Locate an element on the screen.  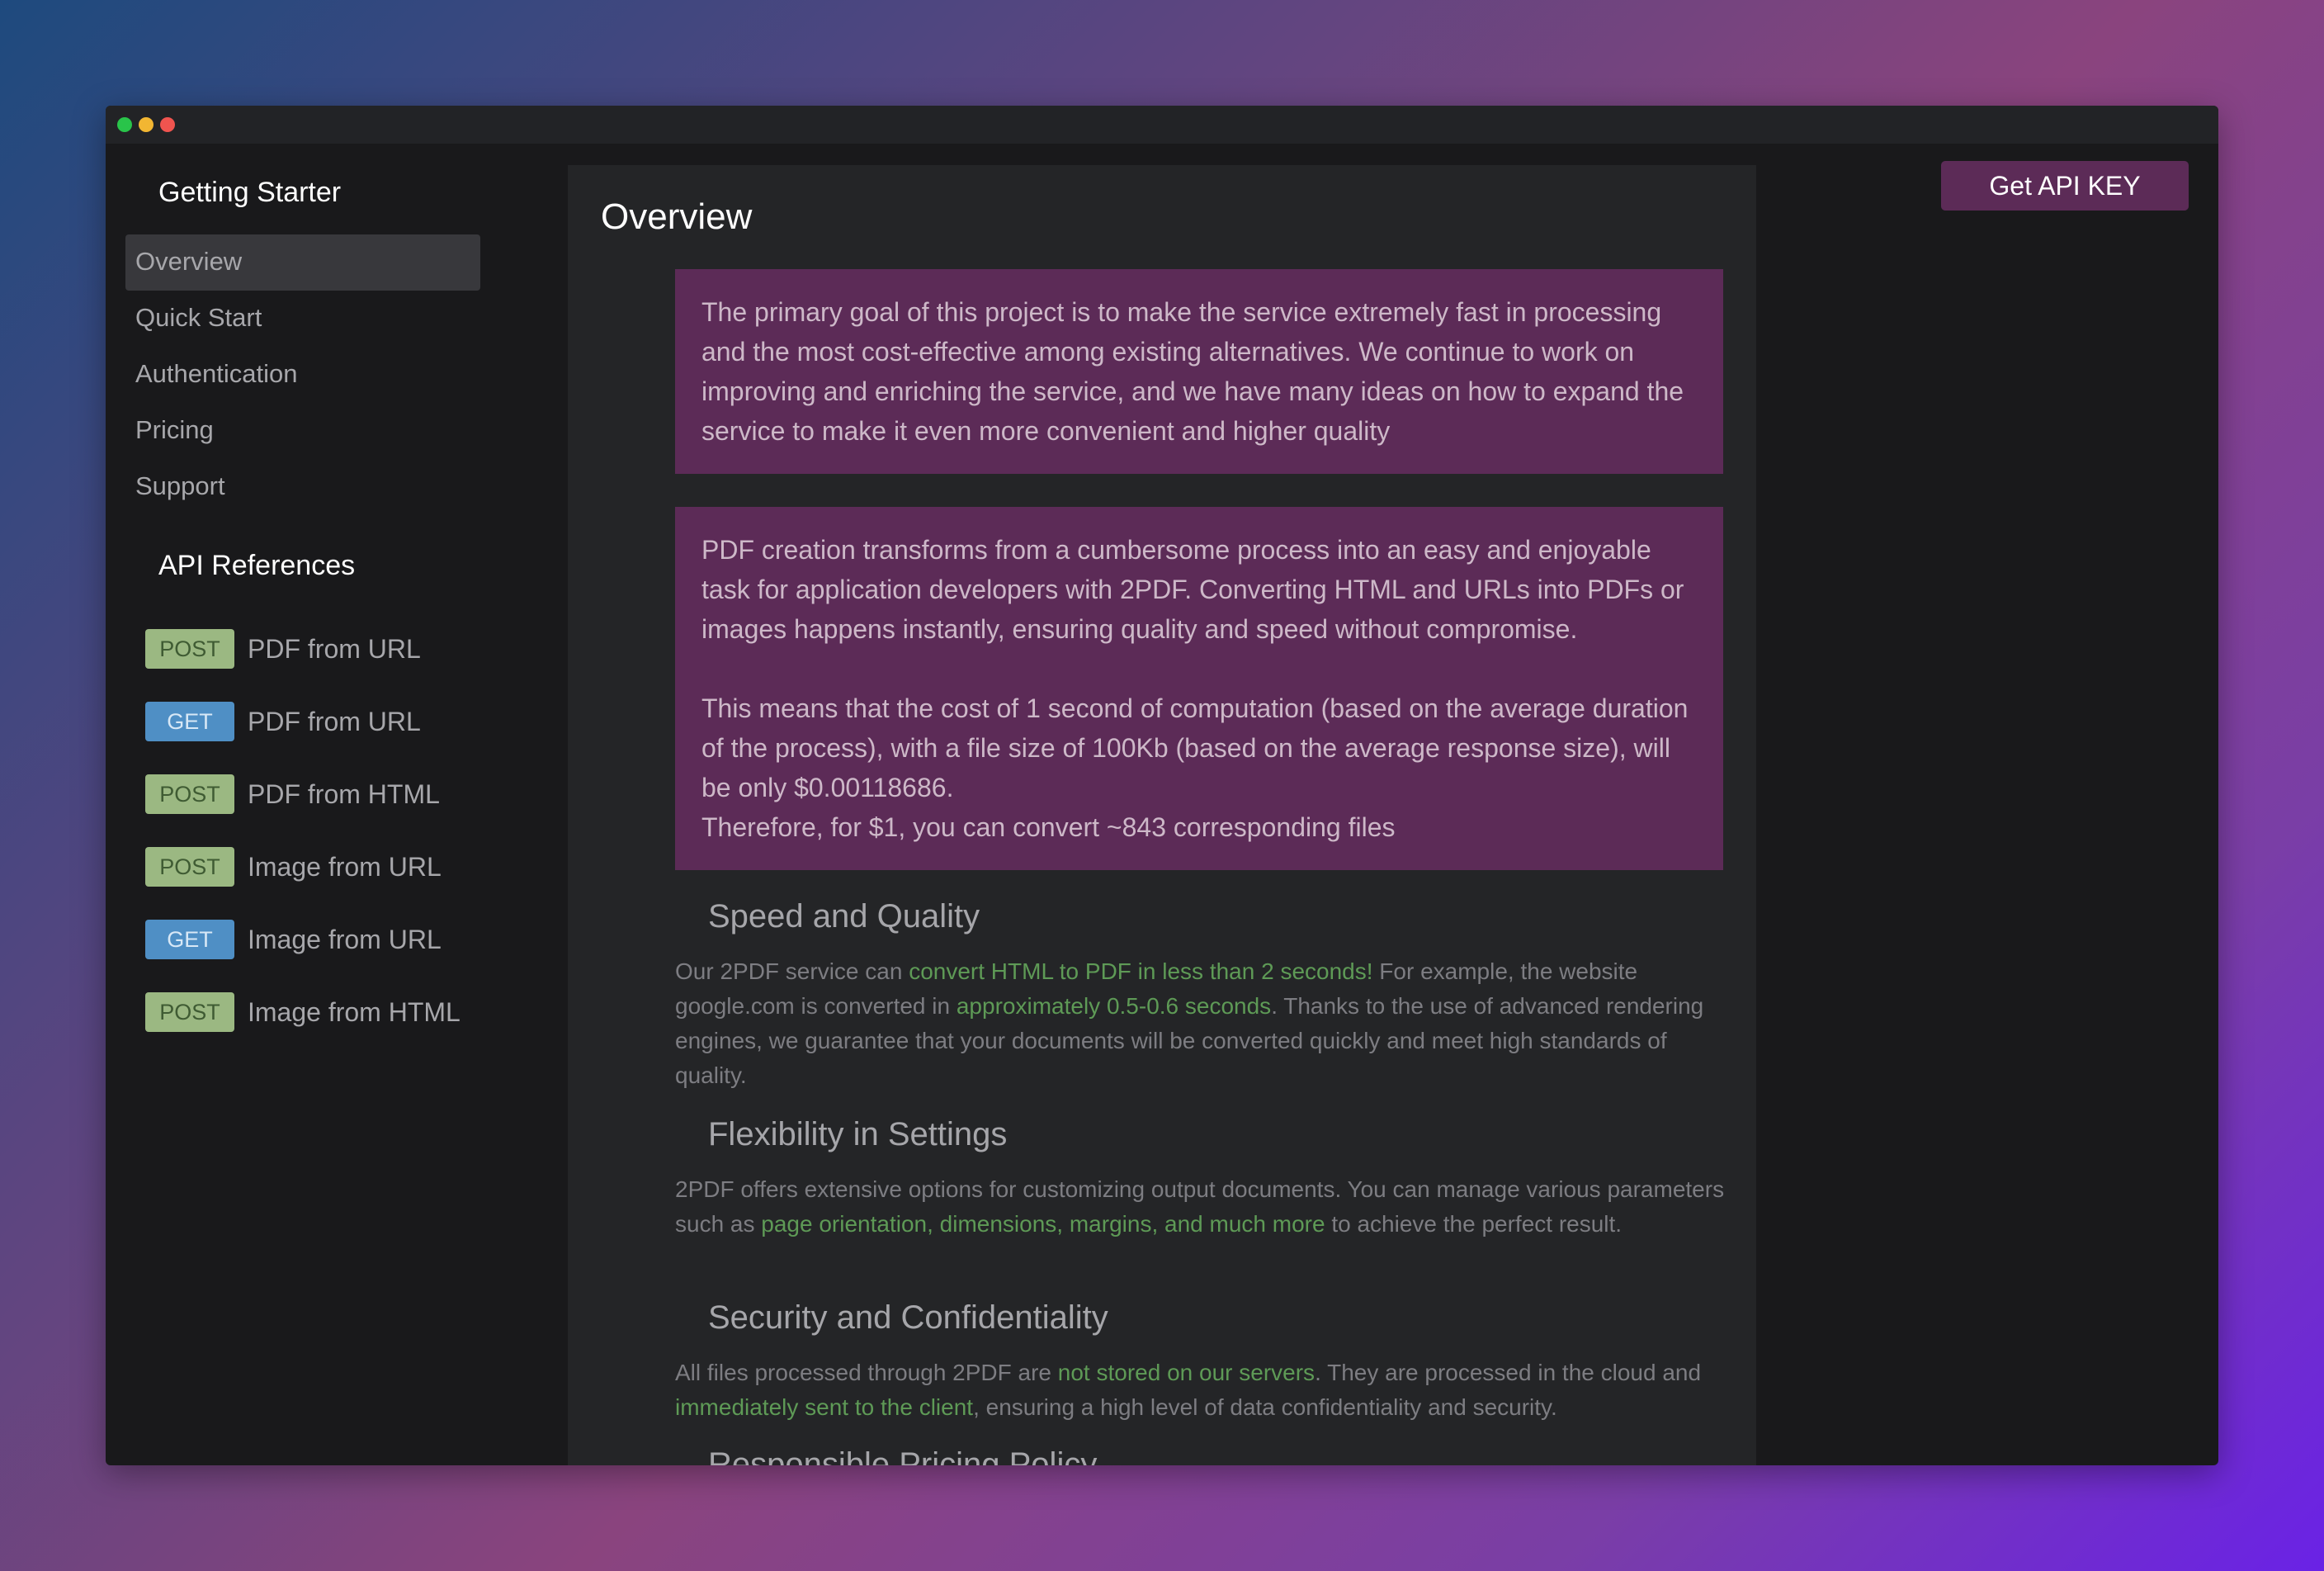
api-item-label: PDF from HTML is located at coordinates (344, 793).